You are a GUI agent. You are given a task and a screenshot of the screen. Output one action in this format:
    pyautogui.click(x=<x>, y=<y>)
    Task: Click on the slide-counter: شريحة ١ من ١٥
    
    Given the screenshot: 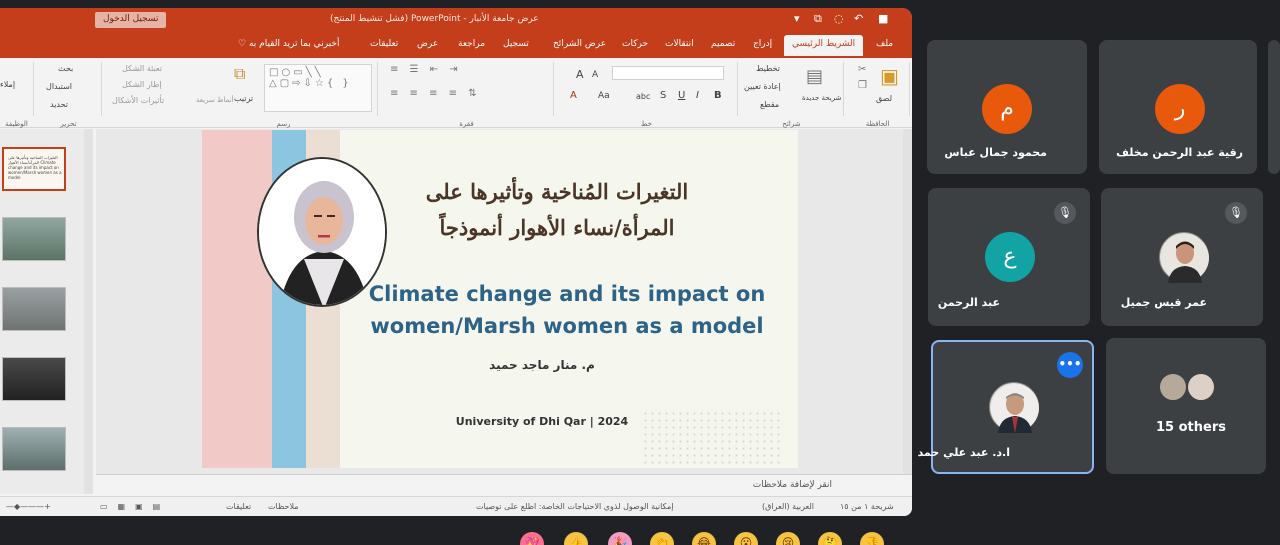 What is the action you would take?
    pyautogui.click(x=867, y=506)
    